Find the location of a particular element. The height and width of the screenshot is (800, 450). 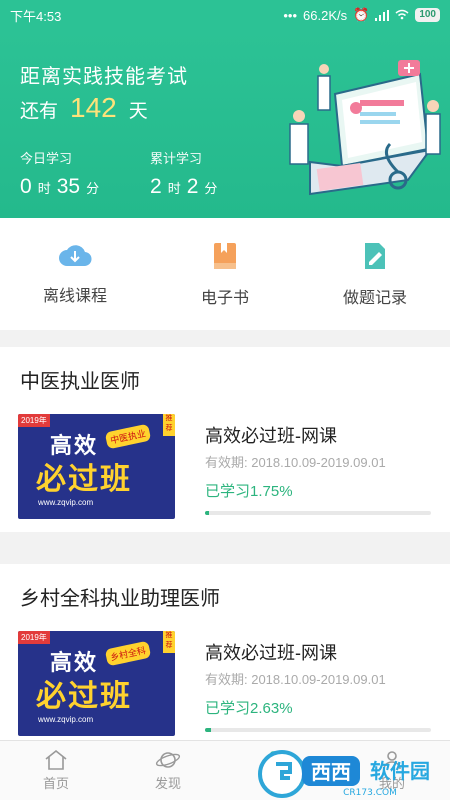

section-title: 乡村全科执业助理医师 is located at coordinates (120, 599).